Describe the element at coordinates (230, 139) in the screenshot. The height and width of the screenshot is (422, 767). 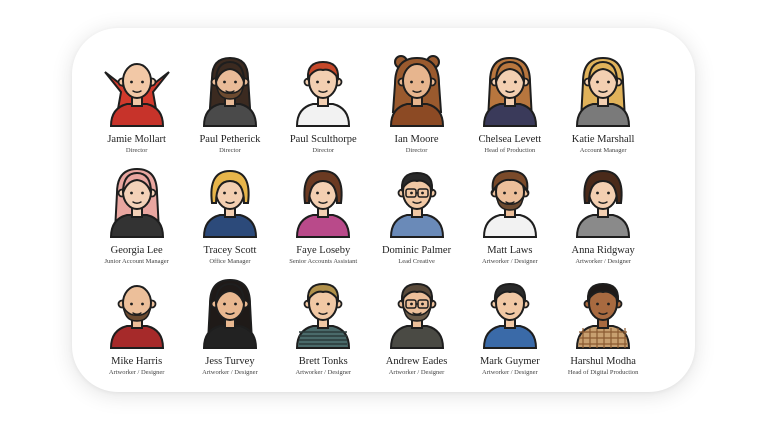
I see `member-name: Paul Petherick` at that location.